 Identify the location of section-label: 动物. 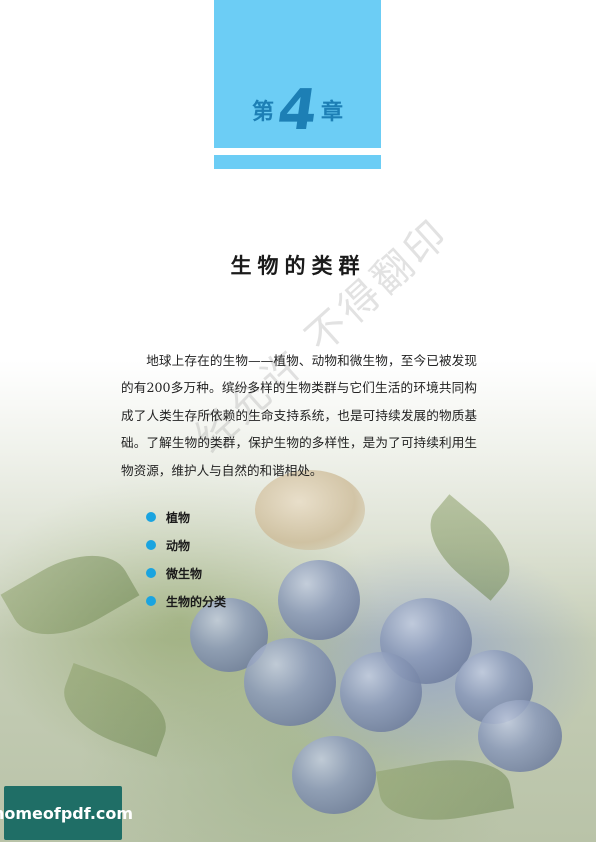
(178, 545).